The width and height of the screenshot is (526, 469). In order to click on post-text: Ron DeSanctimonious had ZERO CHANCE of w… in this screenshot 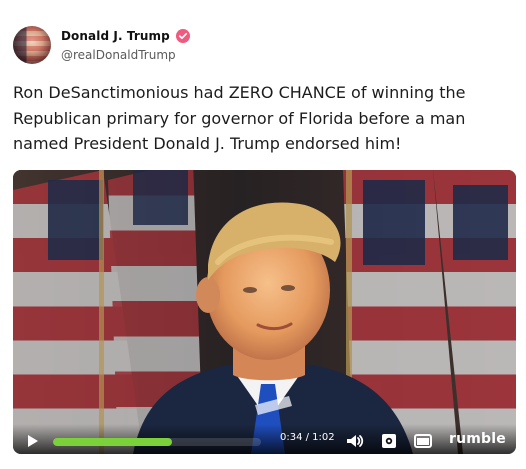, I will do `click(239, 118)`.